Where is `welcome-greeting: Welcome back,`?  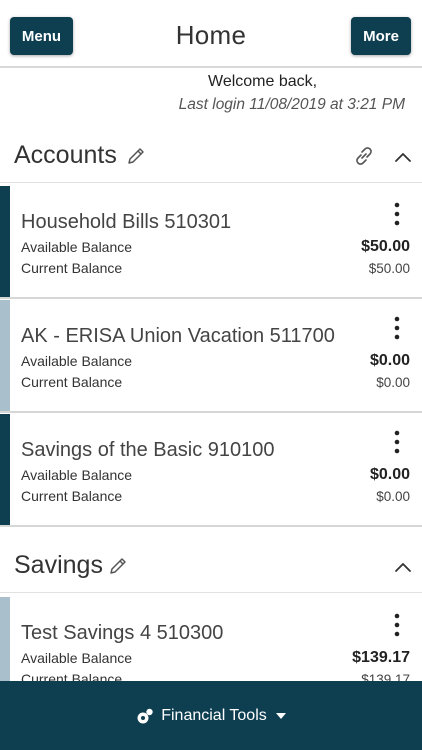
welcome-greeting: Welcome back, is located at coordinates (263, 81).